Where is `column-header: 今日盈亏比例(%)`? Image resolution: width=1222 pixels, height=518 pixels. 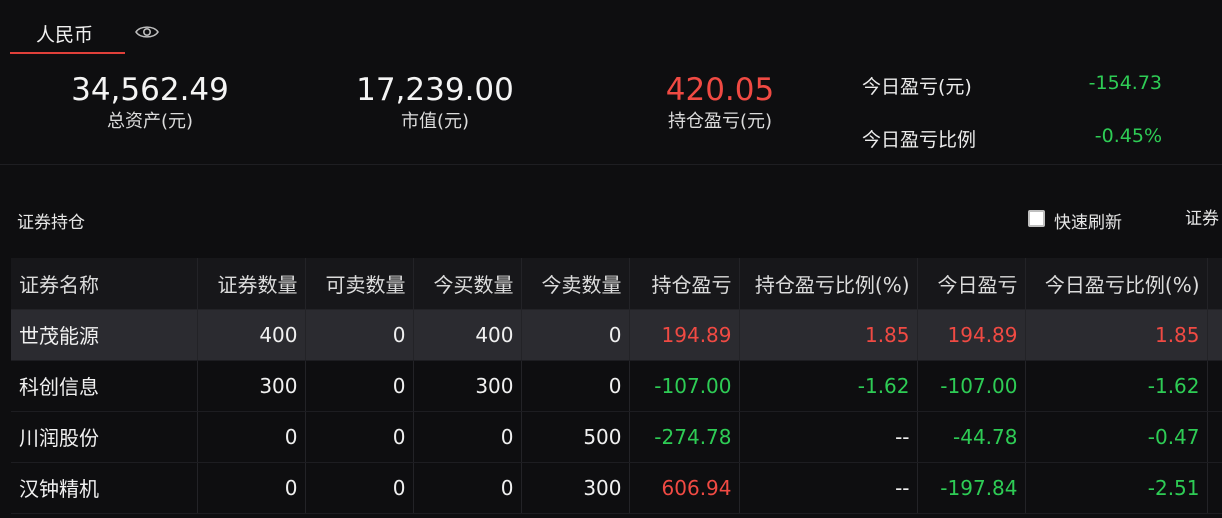
column-header: 今日盈亏比例(%) is located at coordinates (1116, 284).